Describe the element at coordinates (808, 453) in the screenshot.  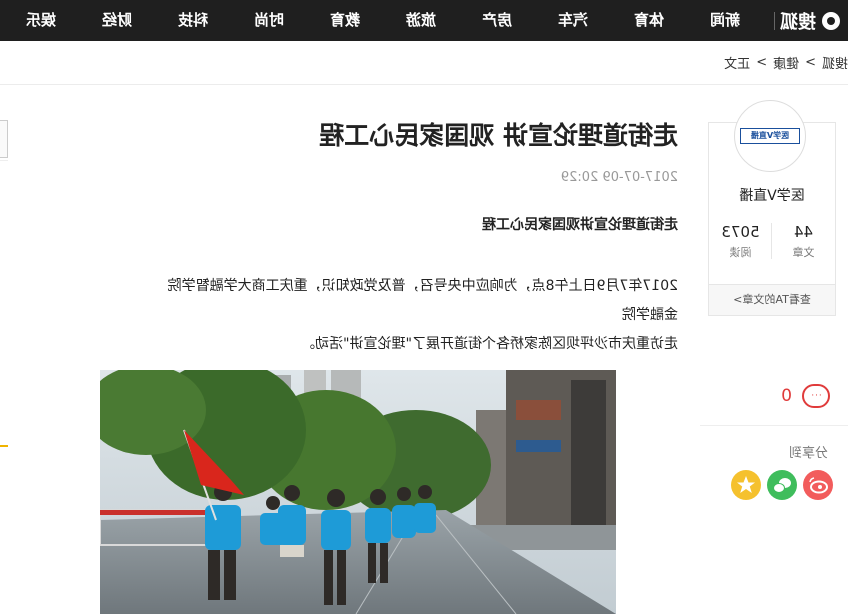
I see `share-label: 分享到` at that location.